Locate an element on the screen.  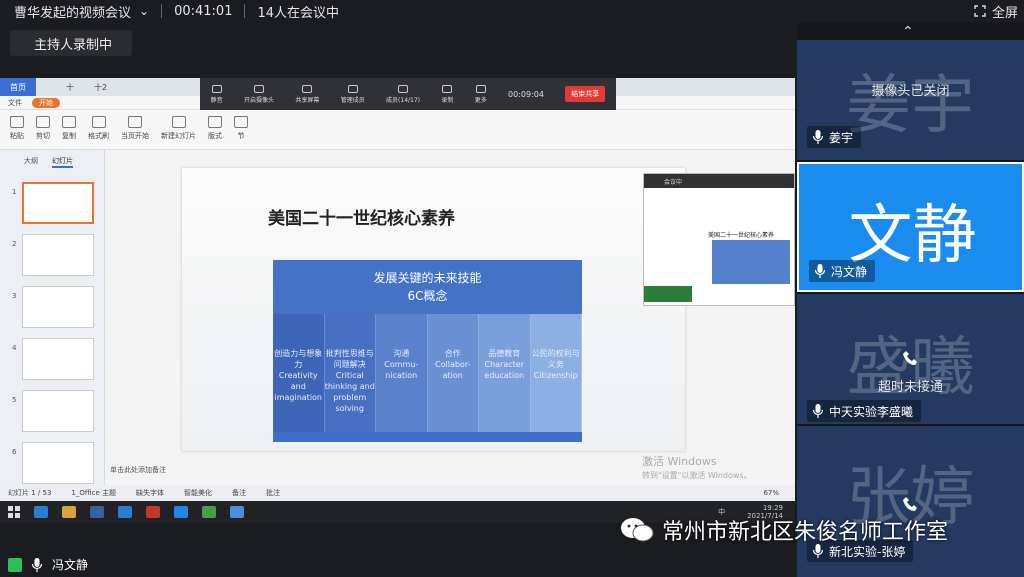
ribbon-label: 格式刷 is located at coordinates (98, 136).